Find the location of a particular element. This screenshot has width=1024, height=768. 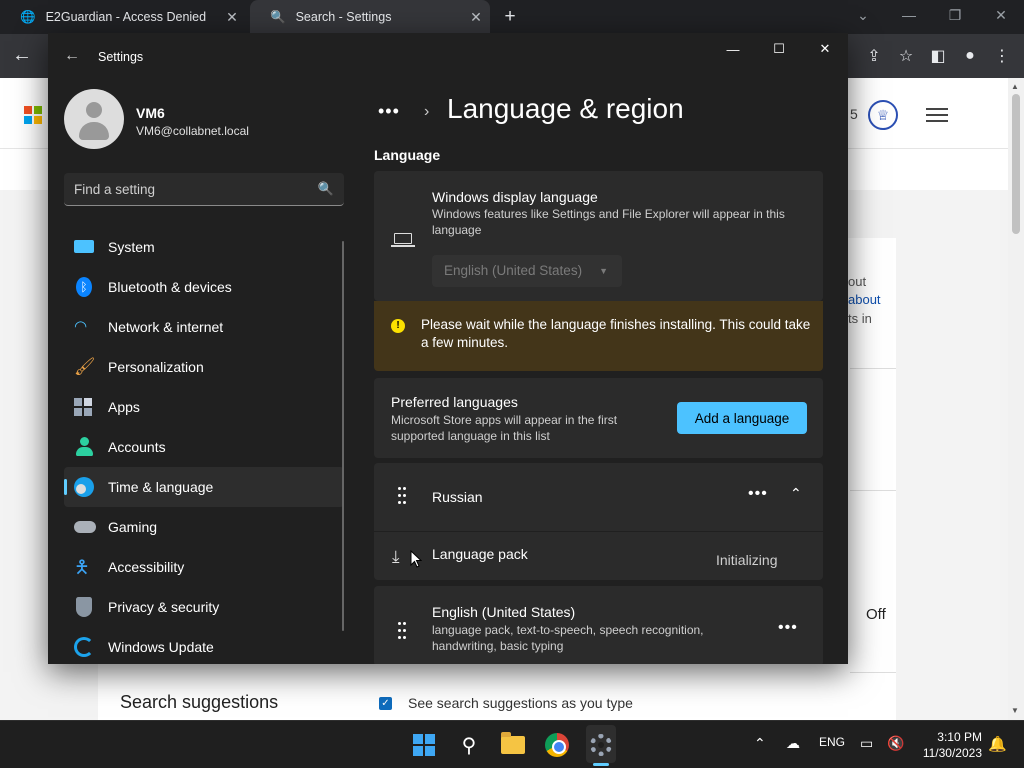

star-icon: ☆ is located at coordinates (906, 56).